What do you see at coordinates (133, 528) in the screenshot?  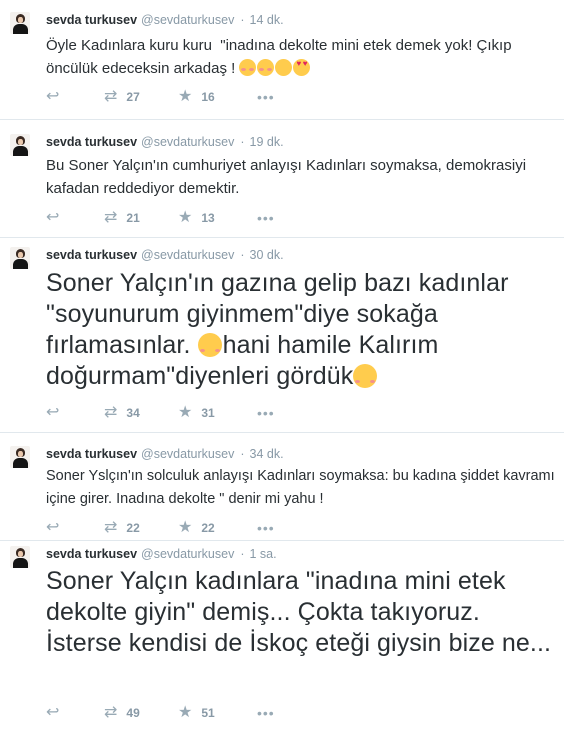 I see `retweet-count: 22` at bounding box center [133, 528].